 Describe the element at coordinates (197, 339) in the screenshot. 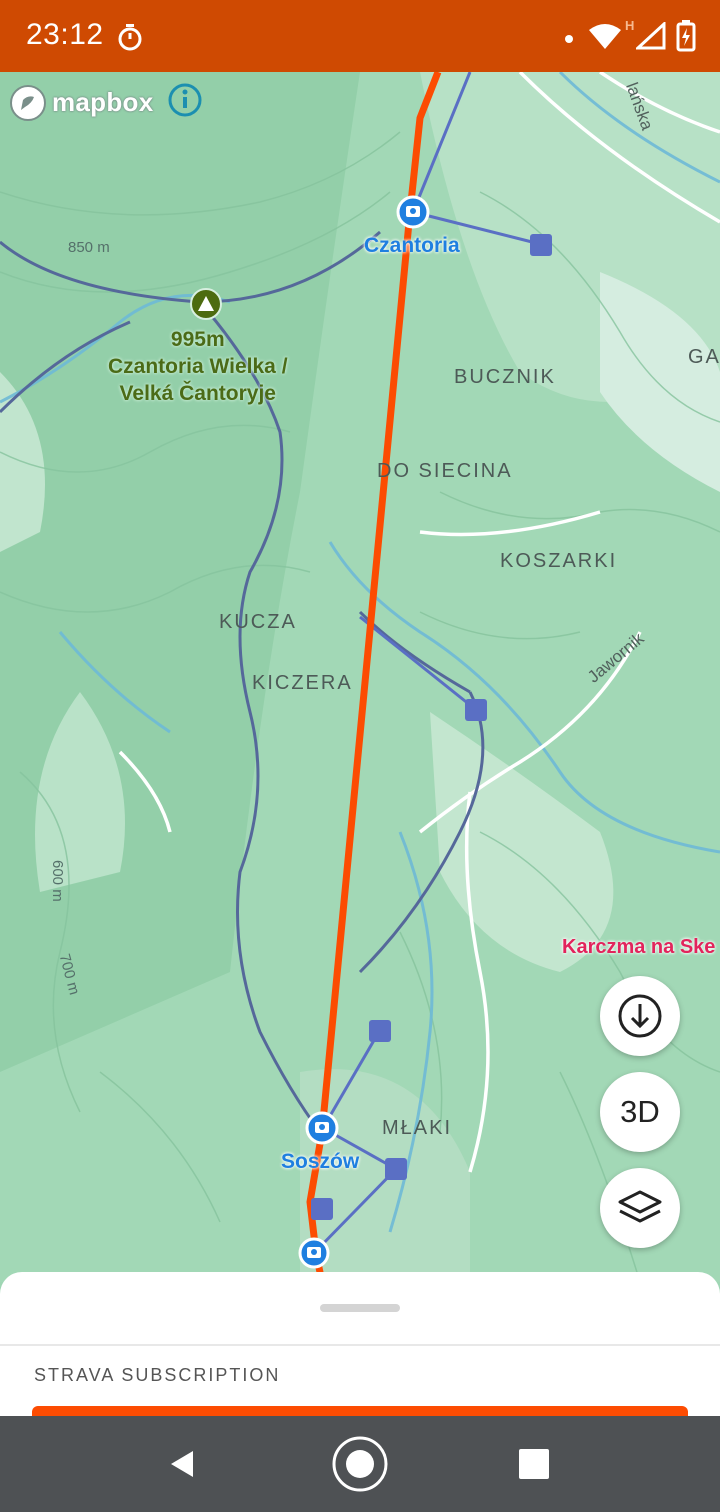

I see `peak-elevation: 995m` at that location.